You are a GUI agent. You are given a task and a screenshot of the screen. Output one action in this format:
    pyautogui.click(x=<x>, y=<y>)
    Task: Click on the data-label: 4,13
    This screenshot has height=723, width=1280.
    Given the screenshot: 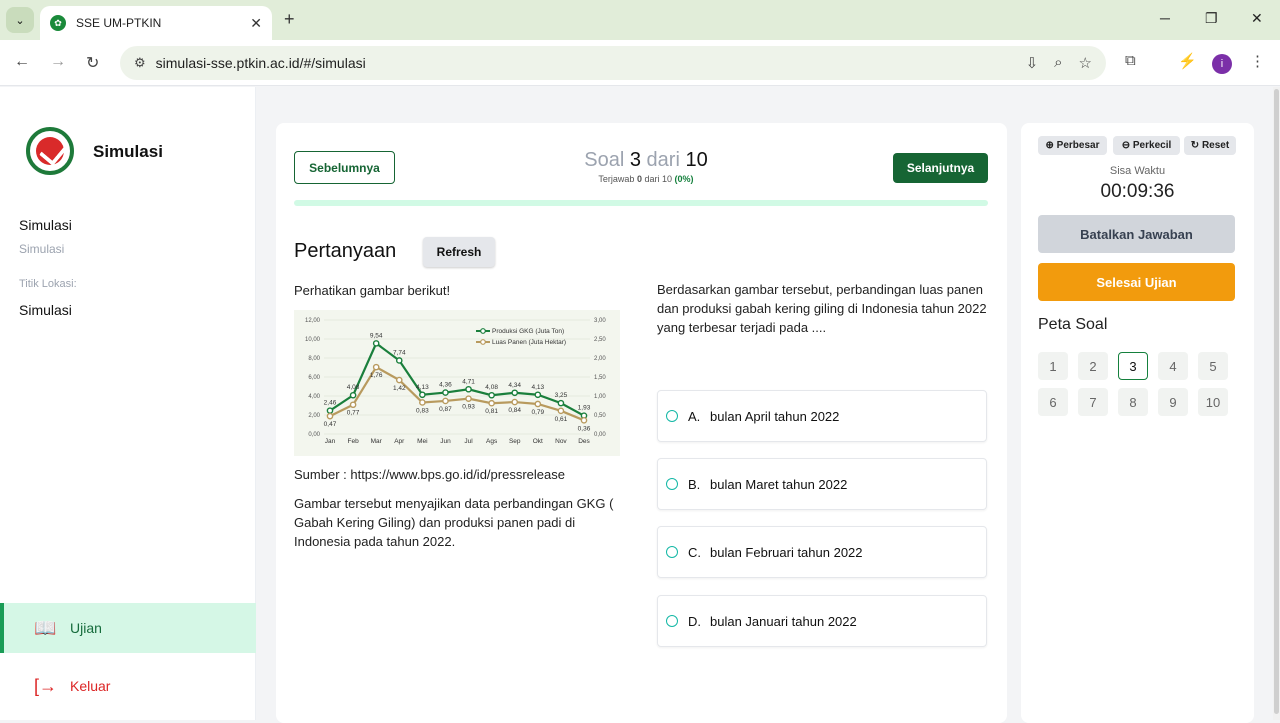 What is the action you would take?
    pyautogui.click(x=422, y=387)
    